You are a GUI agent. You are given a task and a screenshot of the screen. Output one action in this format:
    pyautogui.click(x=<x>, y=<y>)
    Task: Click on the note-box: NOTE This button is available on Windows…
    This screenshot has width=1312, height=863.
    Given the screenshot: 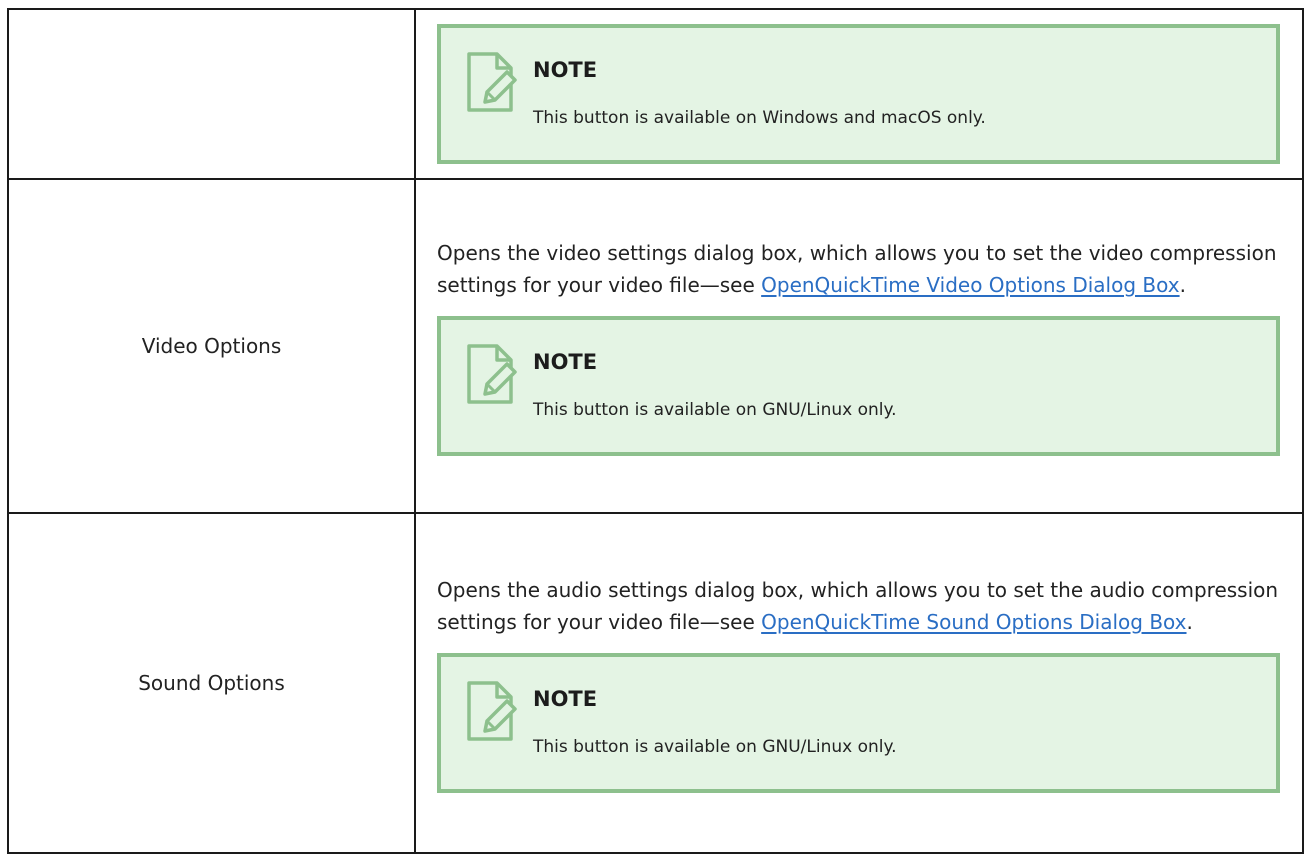 What is the action you would take?
    pyautogui.click(x=858, y=94)
    